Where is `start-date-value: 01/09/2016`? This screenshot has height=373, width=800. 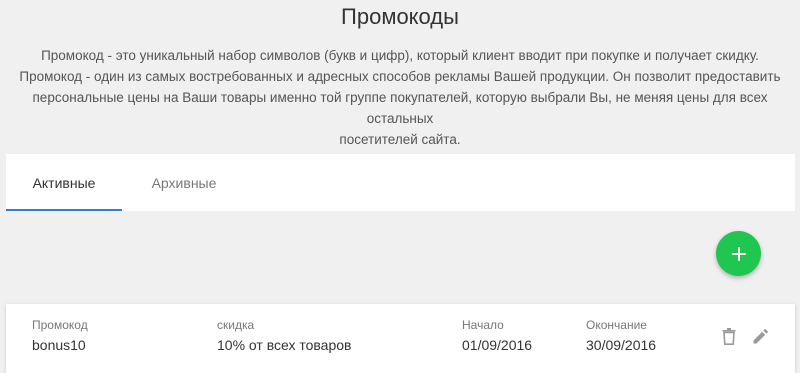 start-date-value: 01/09/2016 is located at coordinates (497, 345).